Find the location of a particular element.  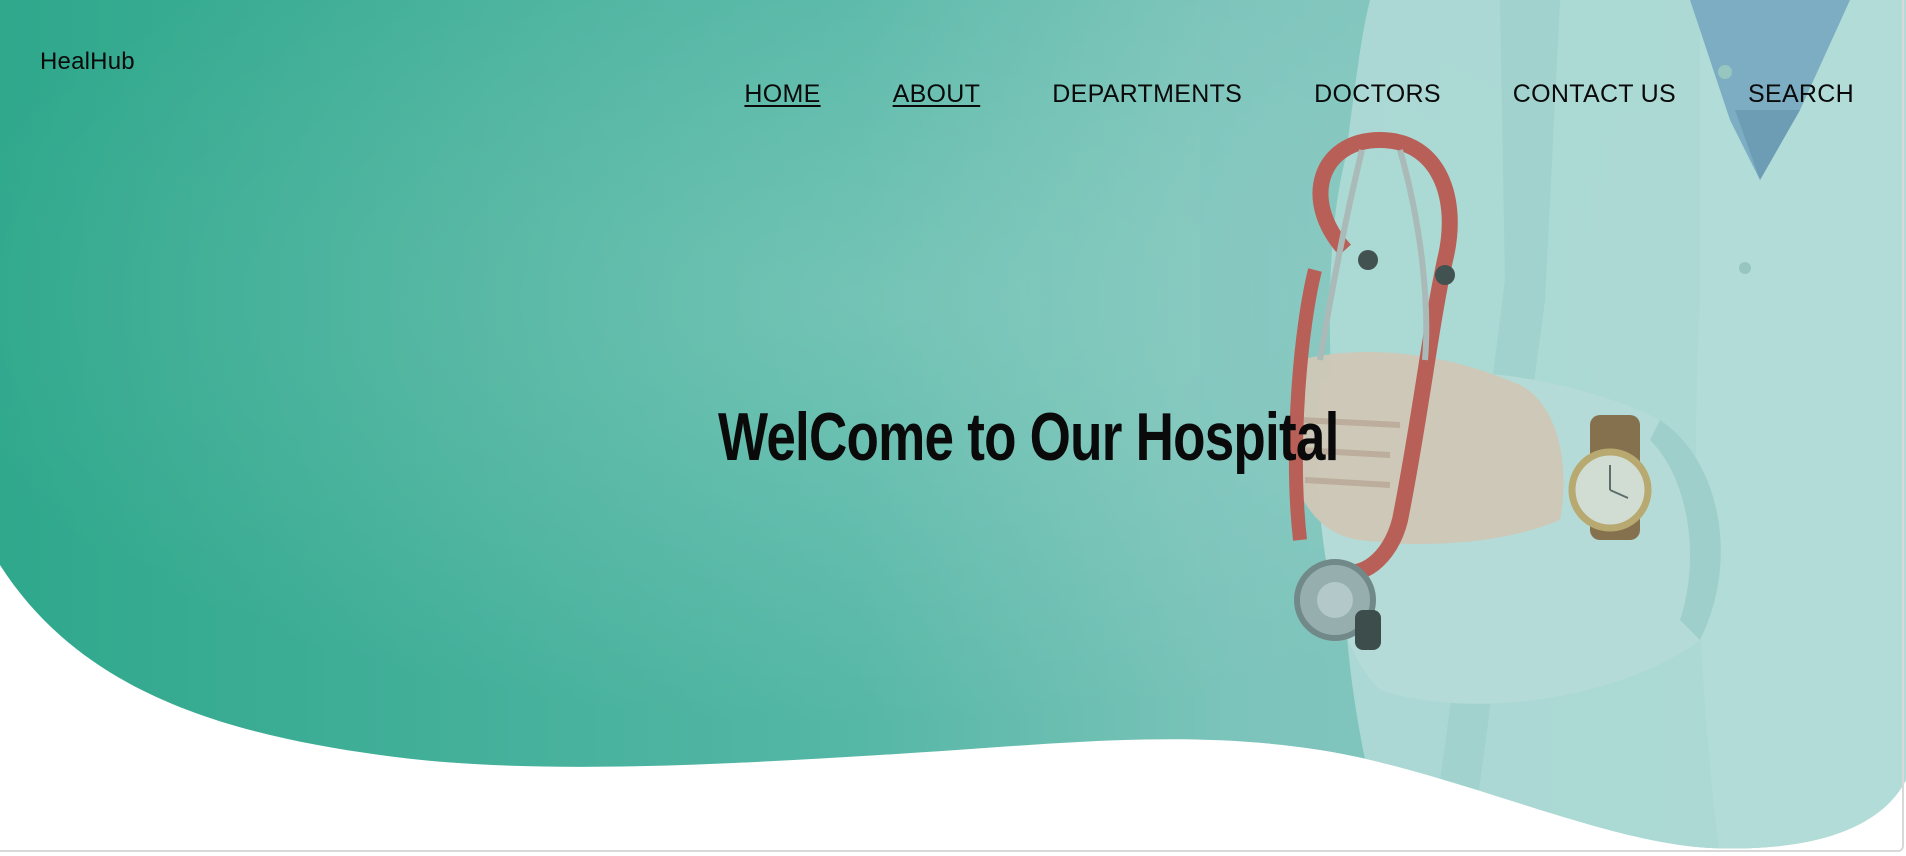

brand-logo: HealHub is located at coordinates (87, 62).